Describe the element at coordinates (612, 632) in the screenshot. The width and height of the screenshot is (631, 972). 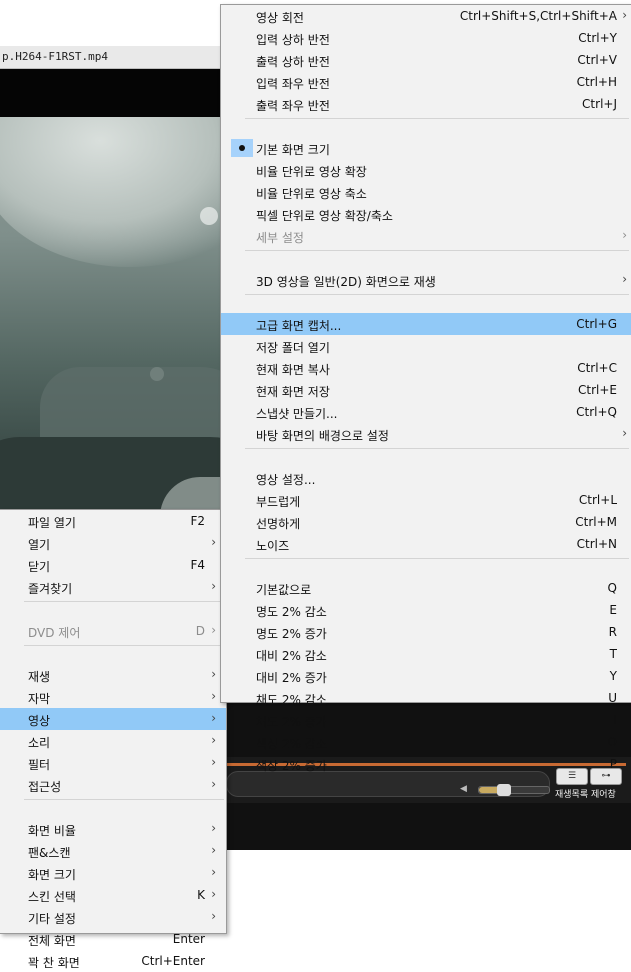
I see `menu-item-shortcut: R` at that location.